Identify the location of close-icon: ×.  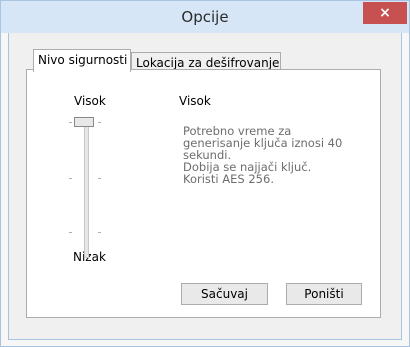
(385, 13).